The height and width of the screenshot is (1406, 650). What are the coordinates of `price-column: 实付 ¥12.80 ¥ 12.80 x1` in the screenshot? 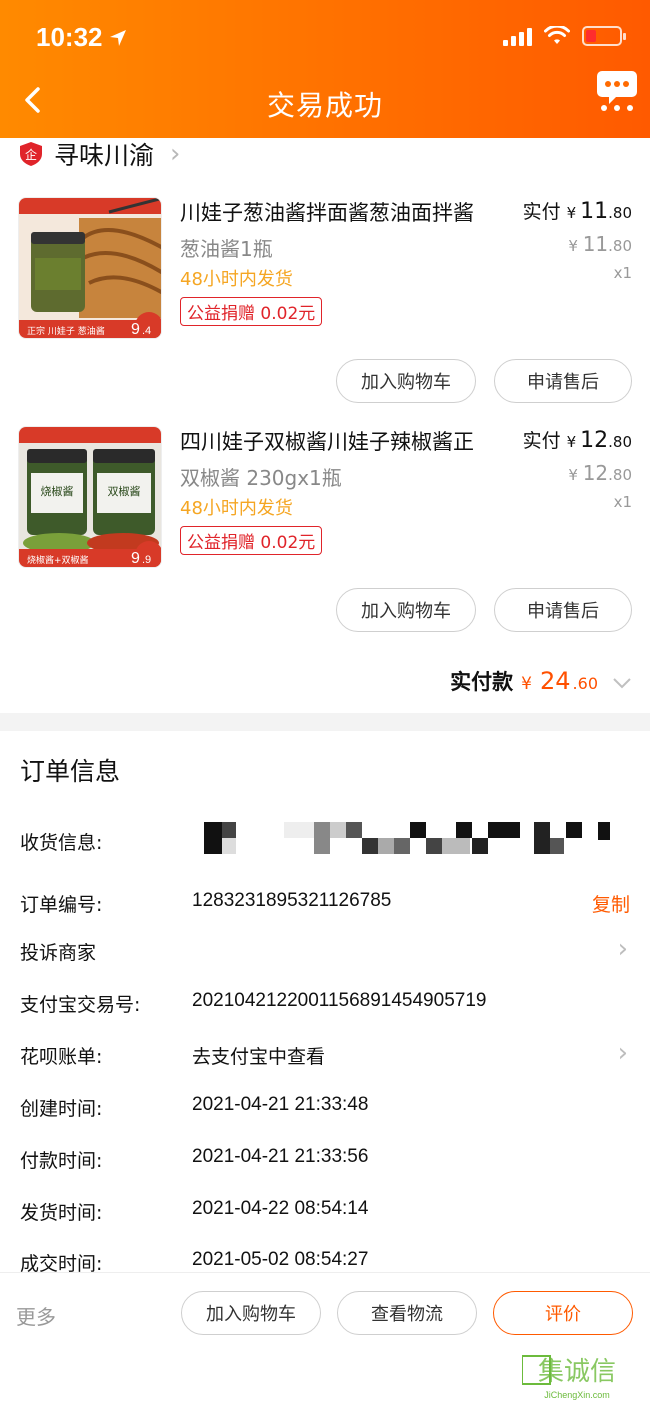 It's located at (577, 468).